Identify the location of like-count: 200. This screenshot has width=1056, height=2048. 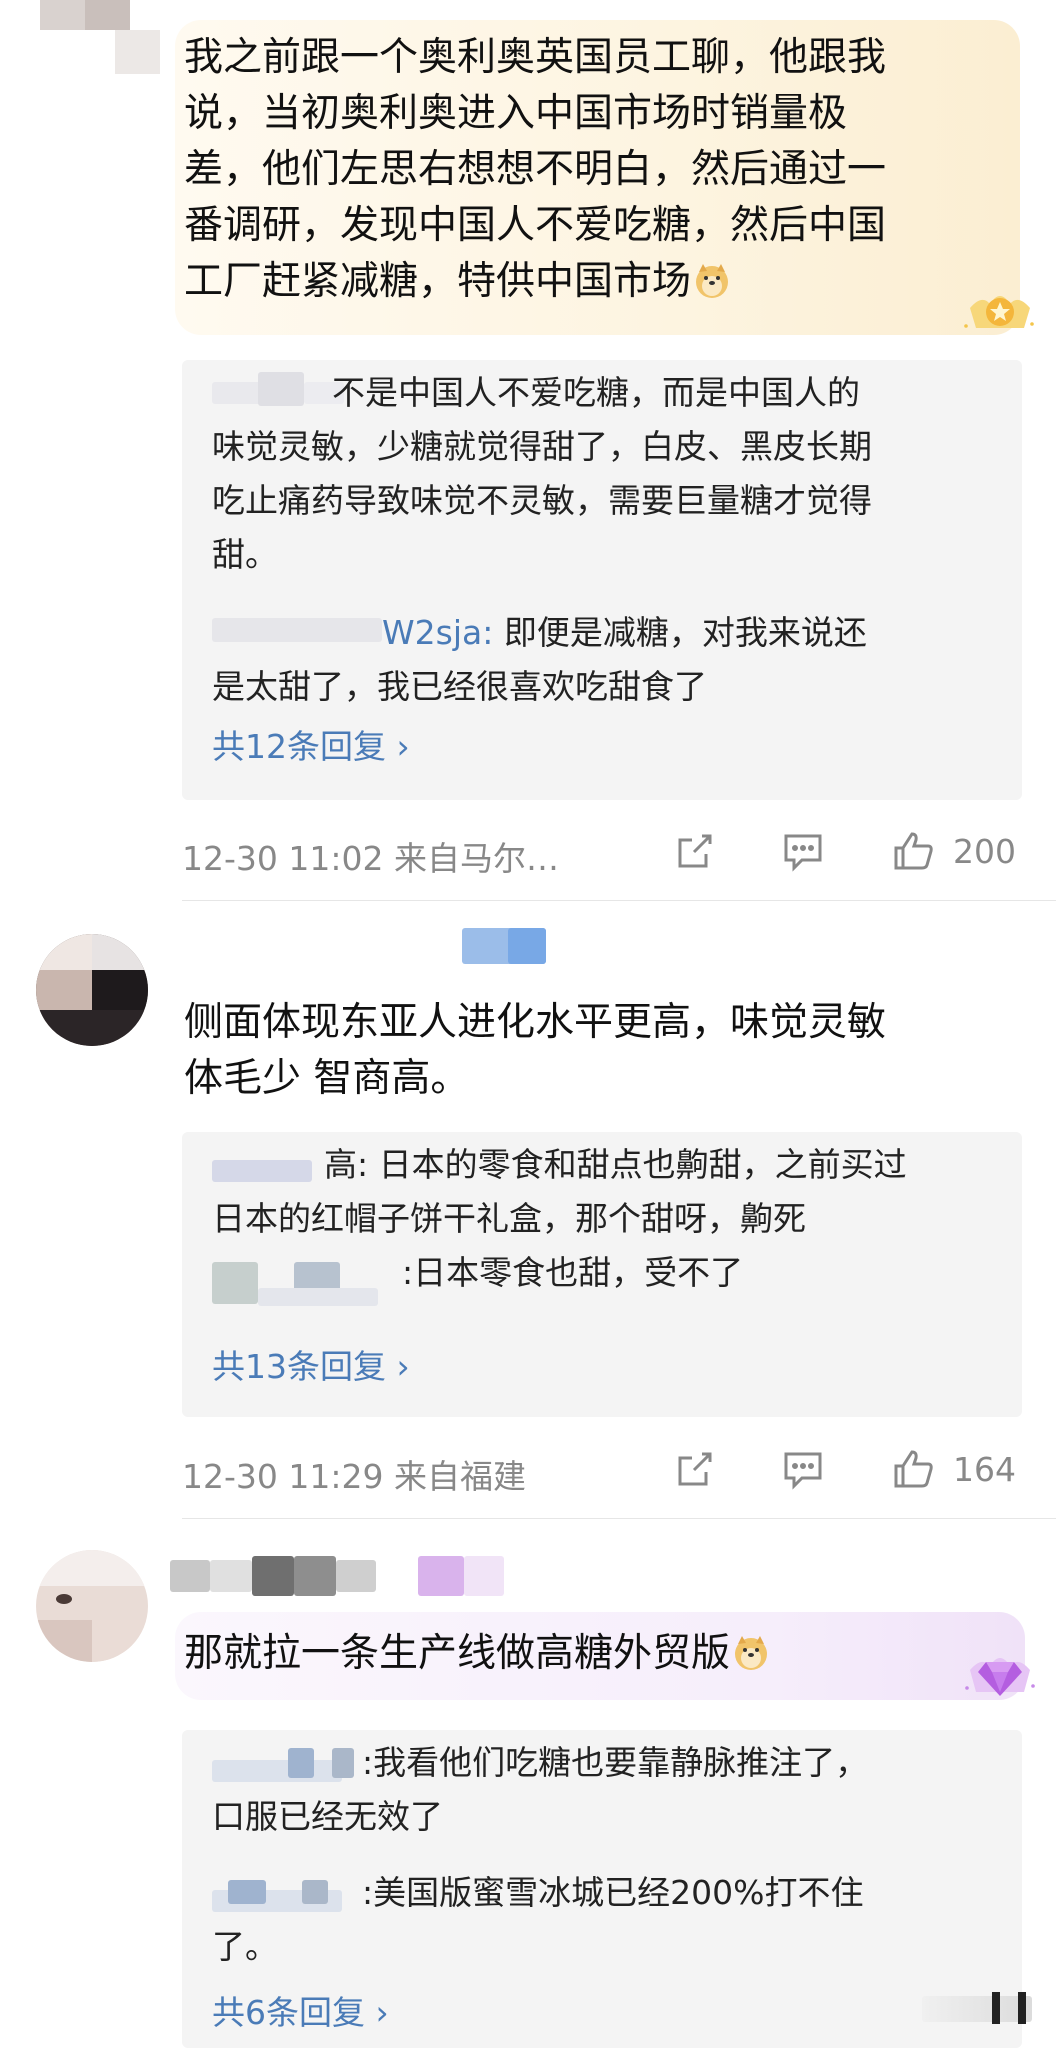
(984, 851).